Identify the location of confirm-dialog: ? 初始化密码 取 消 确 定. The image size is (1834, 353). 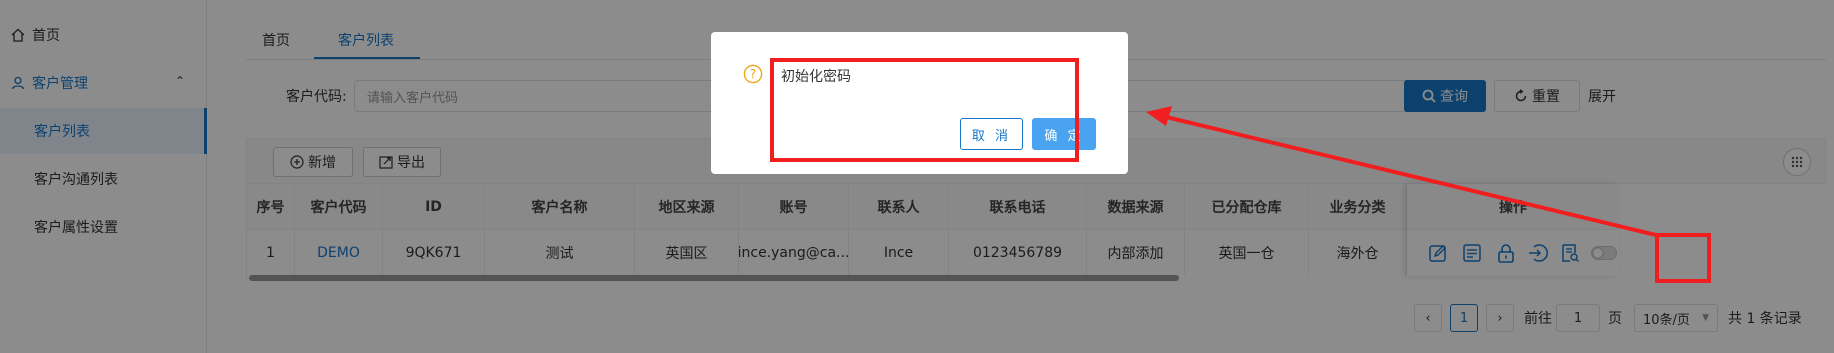
(919, 103).